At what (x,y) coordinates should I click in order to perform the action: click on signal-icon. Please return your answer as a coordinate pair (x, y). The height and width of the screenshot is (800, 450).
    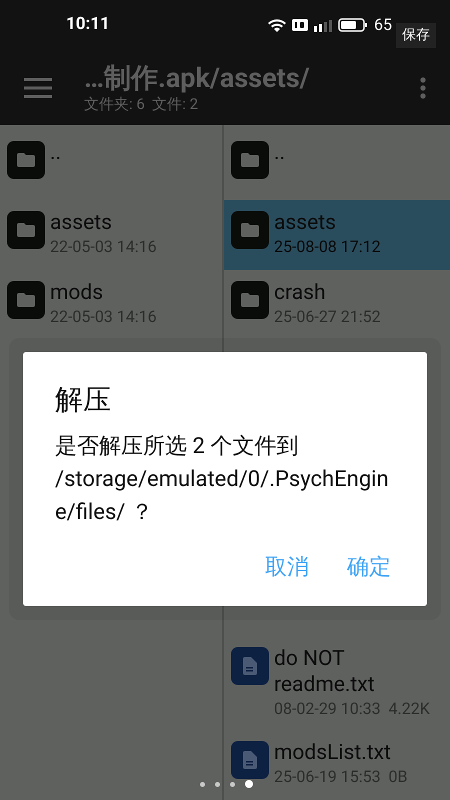
    Looking at the image, I should click on (323, 25).